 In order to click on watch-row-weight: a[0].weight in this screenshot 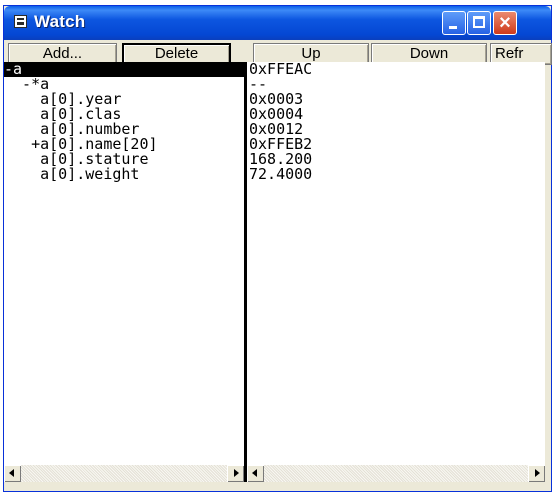, I will do `click(124, 174)`.